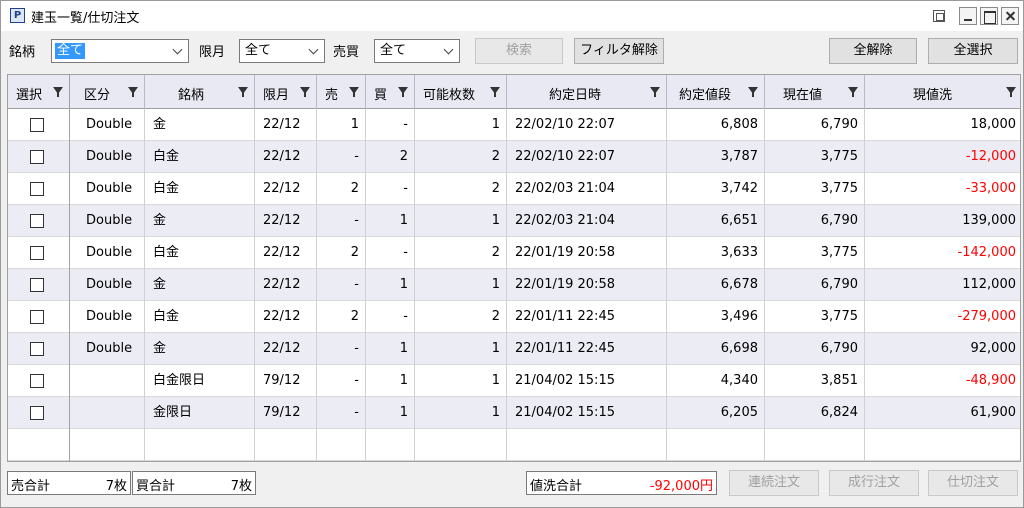 This screenshot has width=1024, height=508. Describe the element at coordinates (282, 51) in the screenshot. I see `month-filter-select: 全て` at that location.